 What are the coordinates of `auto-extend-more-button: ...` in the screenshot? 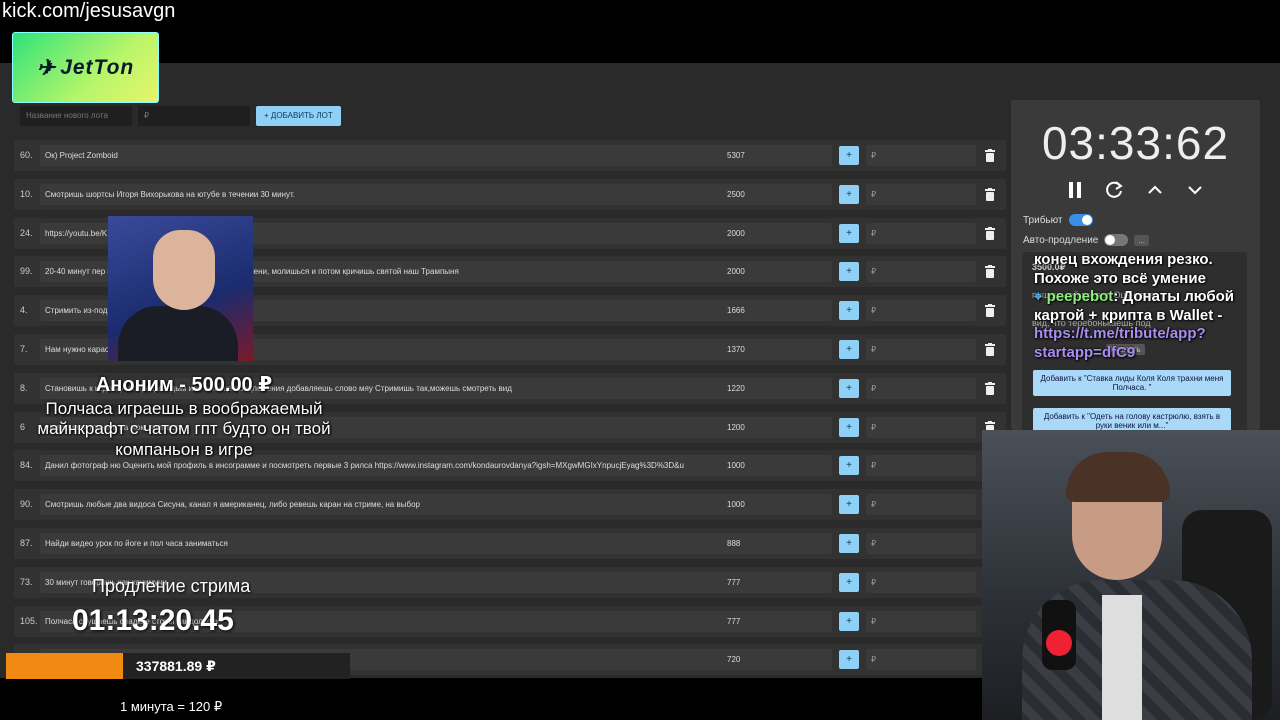 It's located at (1142, 240).